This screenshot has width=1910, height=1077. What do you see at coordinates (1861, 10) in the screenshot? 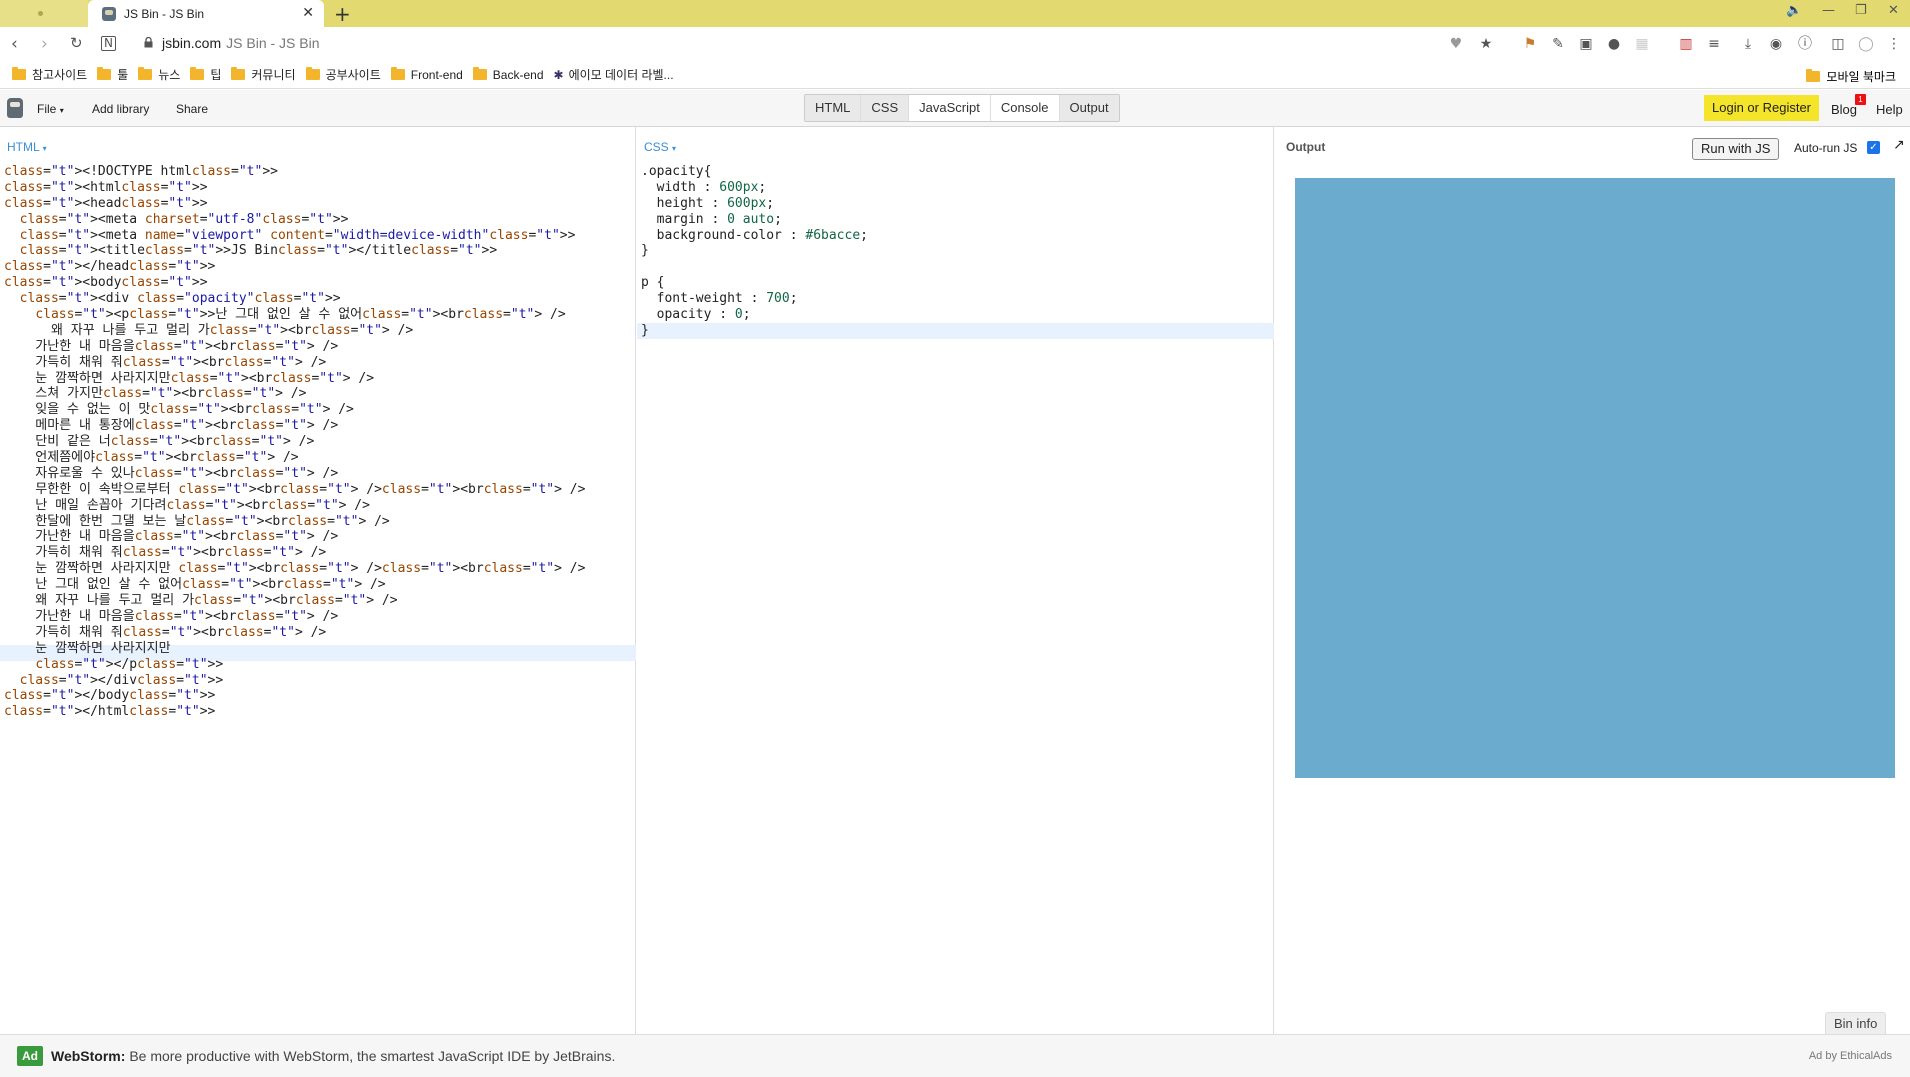
I see `restore-button: ❐` at bounding box center [1861, 10].